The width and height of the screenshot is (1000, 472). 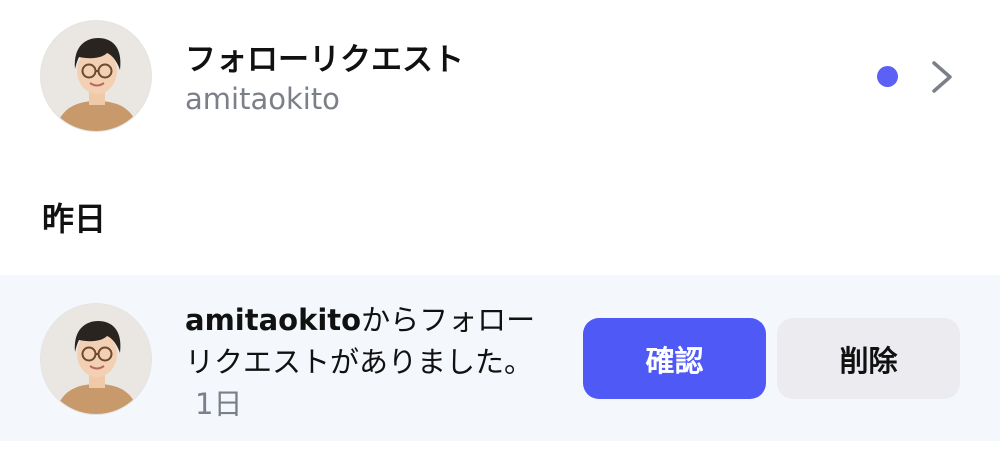 I want to click on delete-button: 削除, so click(x=868, y=358).